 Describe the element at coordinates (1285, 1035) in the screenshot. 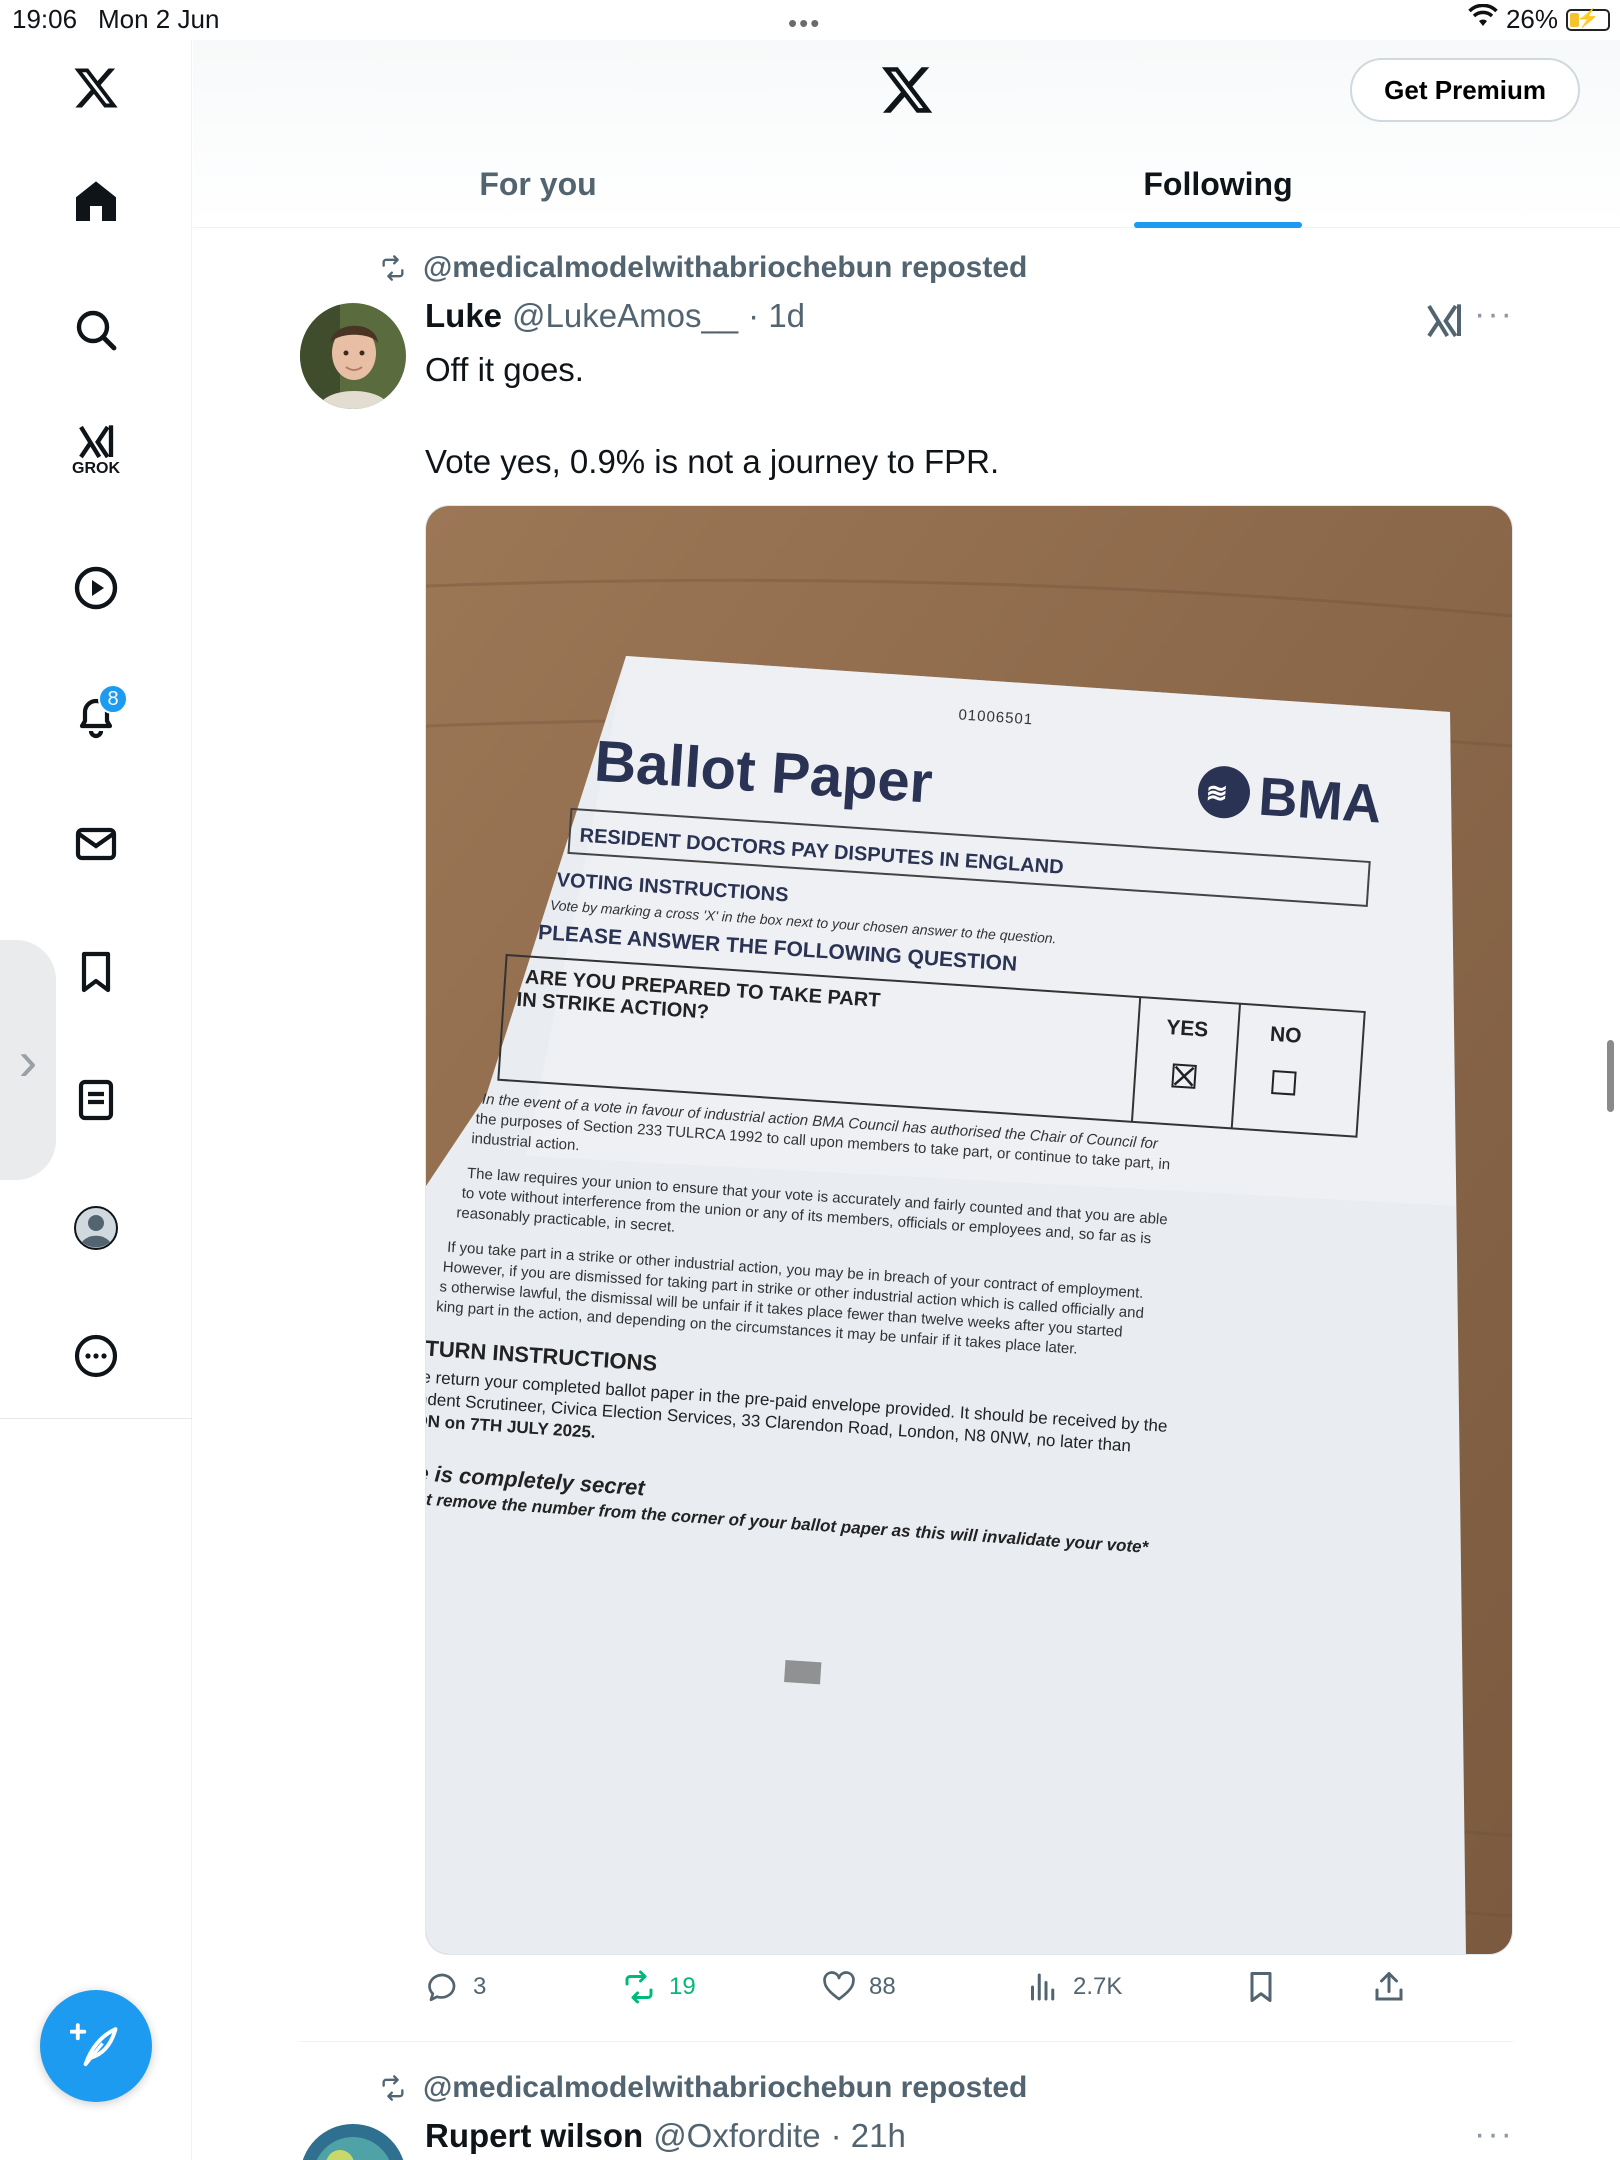

I see `no-label: NO` at that location.